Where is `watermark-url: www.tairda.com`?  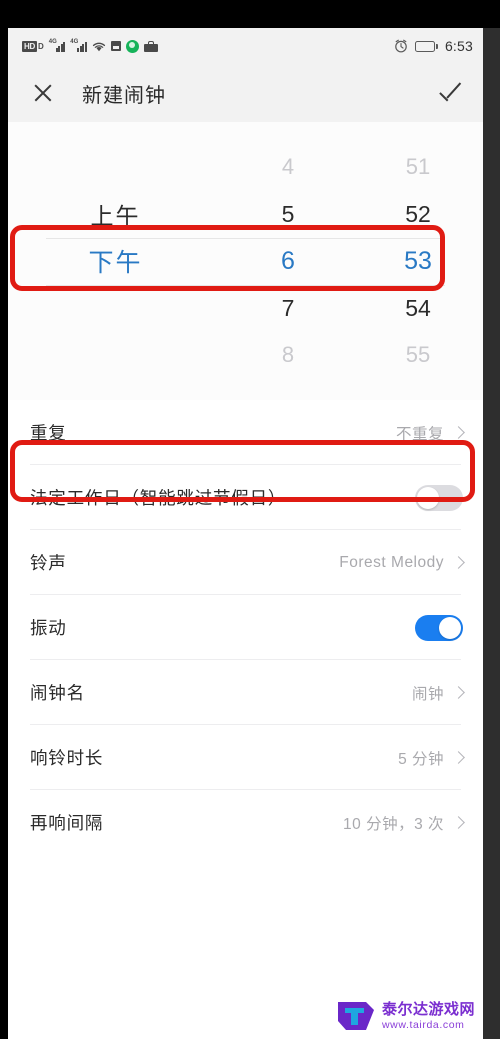
watermark-url: www.tairda.com is located at coordinates (423, 1024).